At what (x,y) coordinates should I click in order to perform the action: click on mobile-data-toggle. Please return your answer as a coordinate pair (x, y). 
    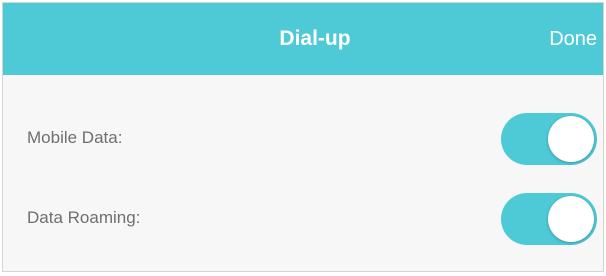
    Looking at the image, I should click on (549, 139).